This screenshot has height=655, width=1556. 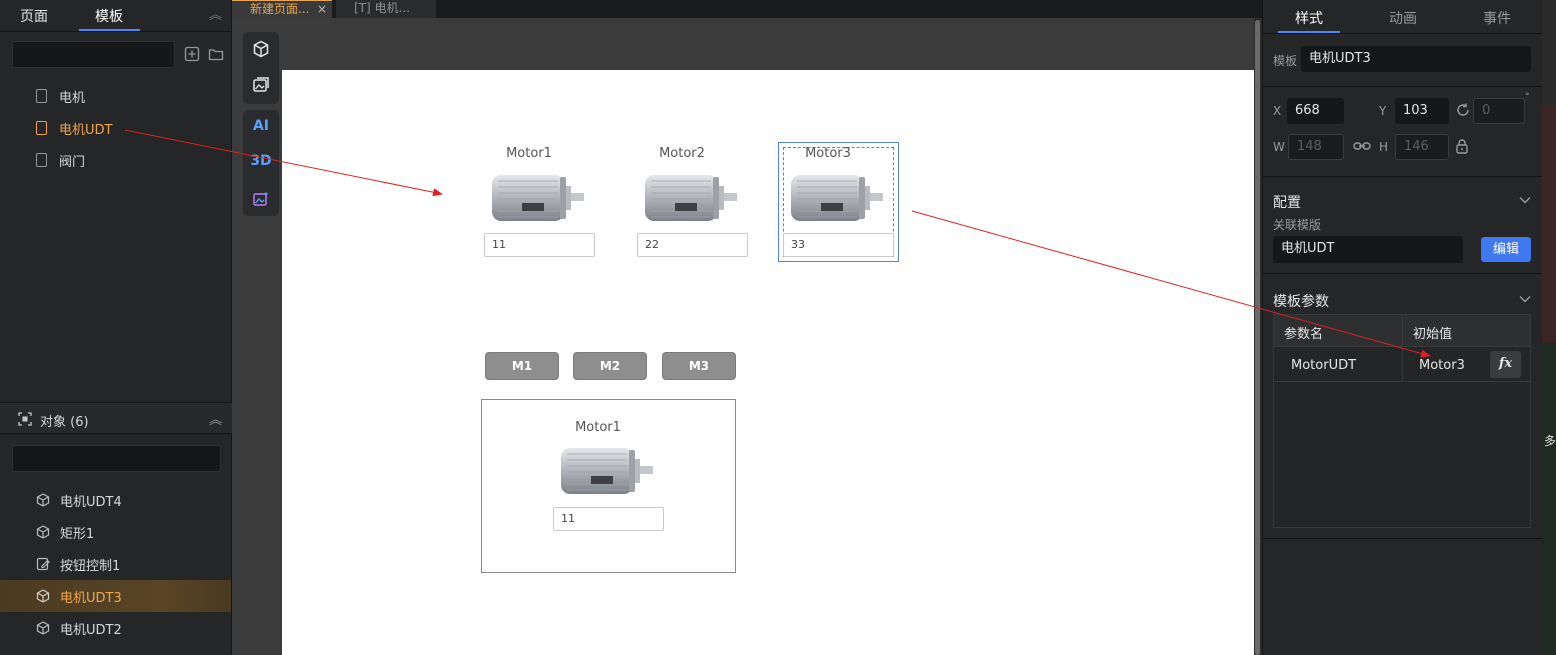 I want to click on ai-icon: AI, so click(x=261, y=126).